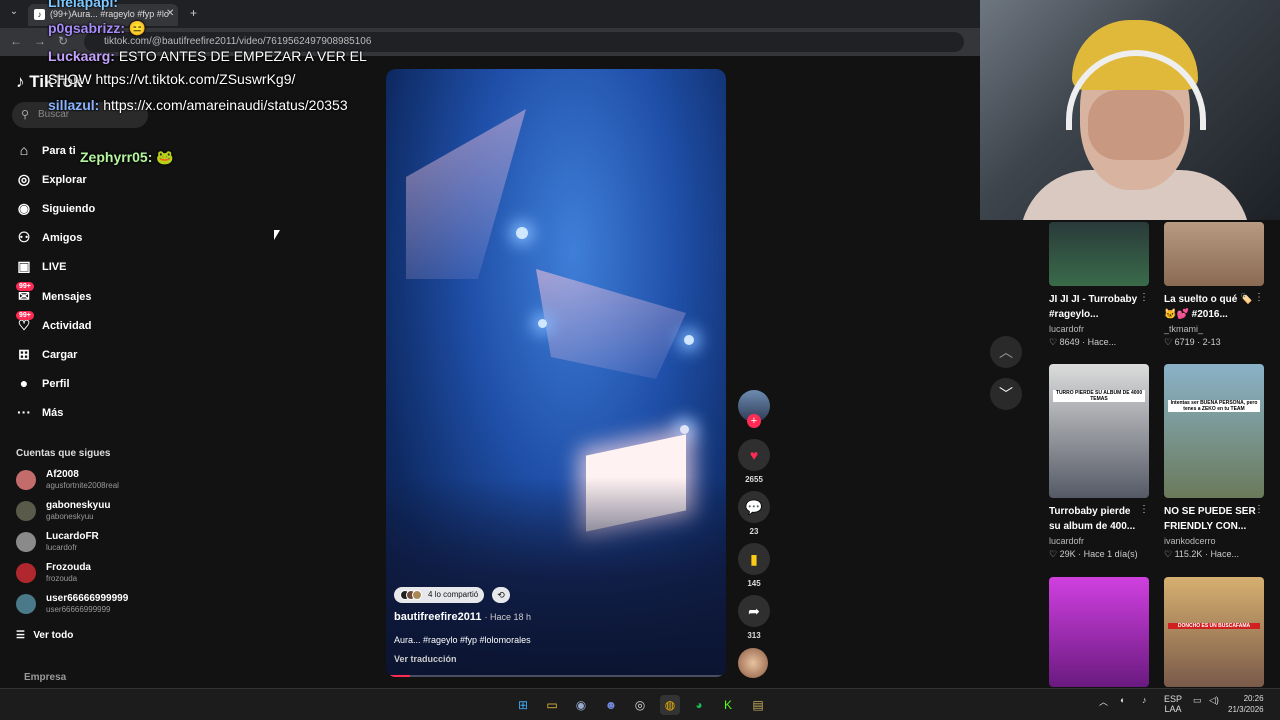  Describe the element at coordinates (1197, 700) in the screenshot. I see `network-icon: ▭` at that location.